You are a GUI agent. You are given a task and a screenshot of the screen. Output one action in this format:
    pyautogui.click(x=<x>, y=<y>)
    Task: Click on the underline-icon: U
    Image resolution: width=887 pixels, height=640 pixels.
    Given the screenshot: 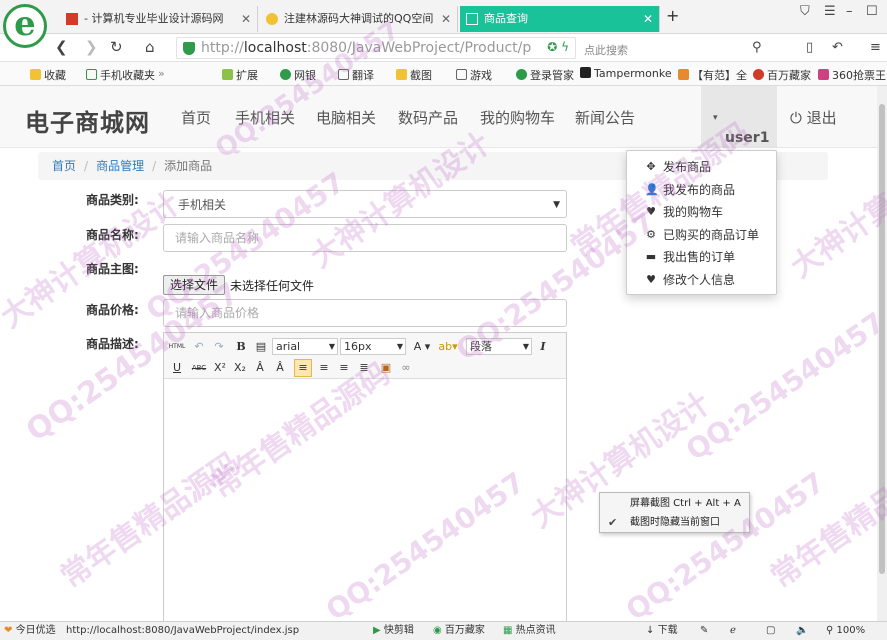 What is the action you would take?
    pyautogui.click(x=177, y=368)
    